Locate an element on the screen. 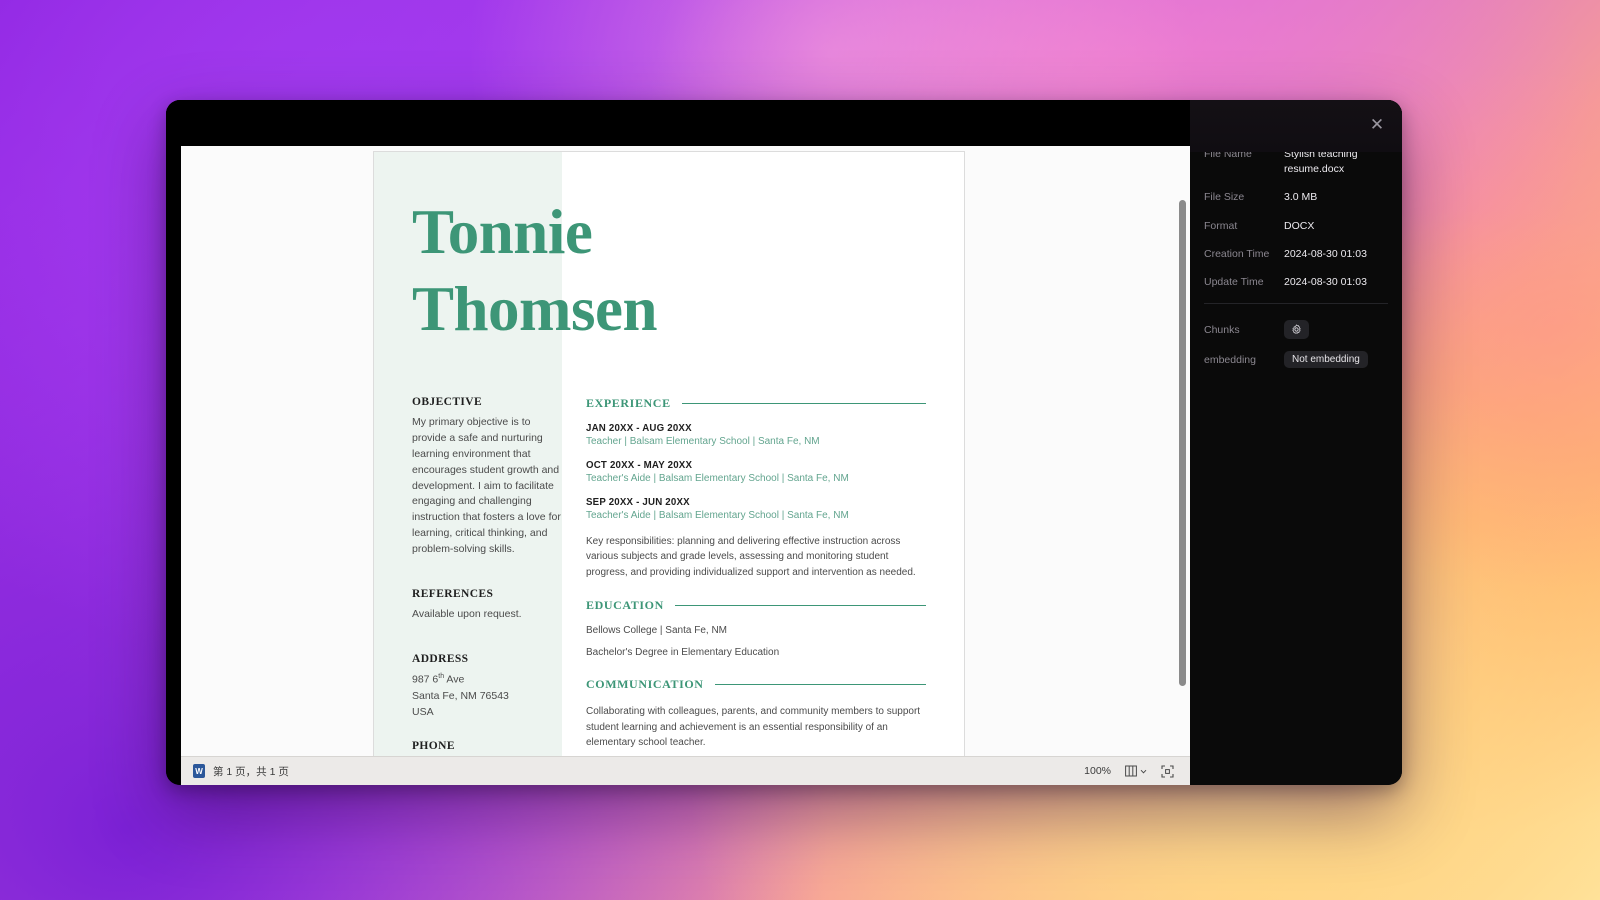  word-document-icon is located at coordinates (199, 771).